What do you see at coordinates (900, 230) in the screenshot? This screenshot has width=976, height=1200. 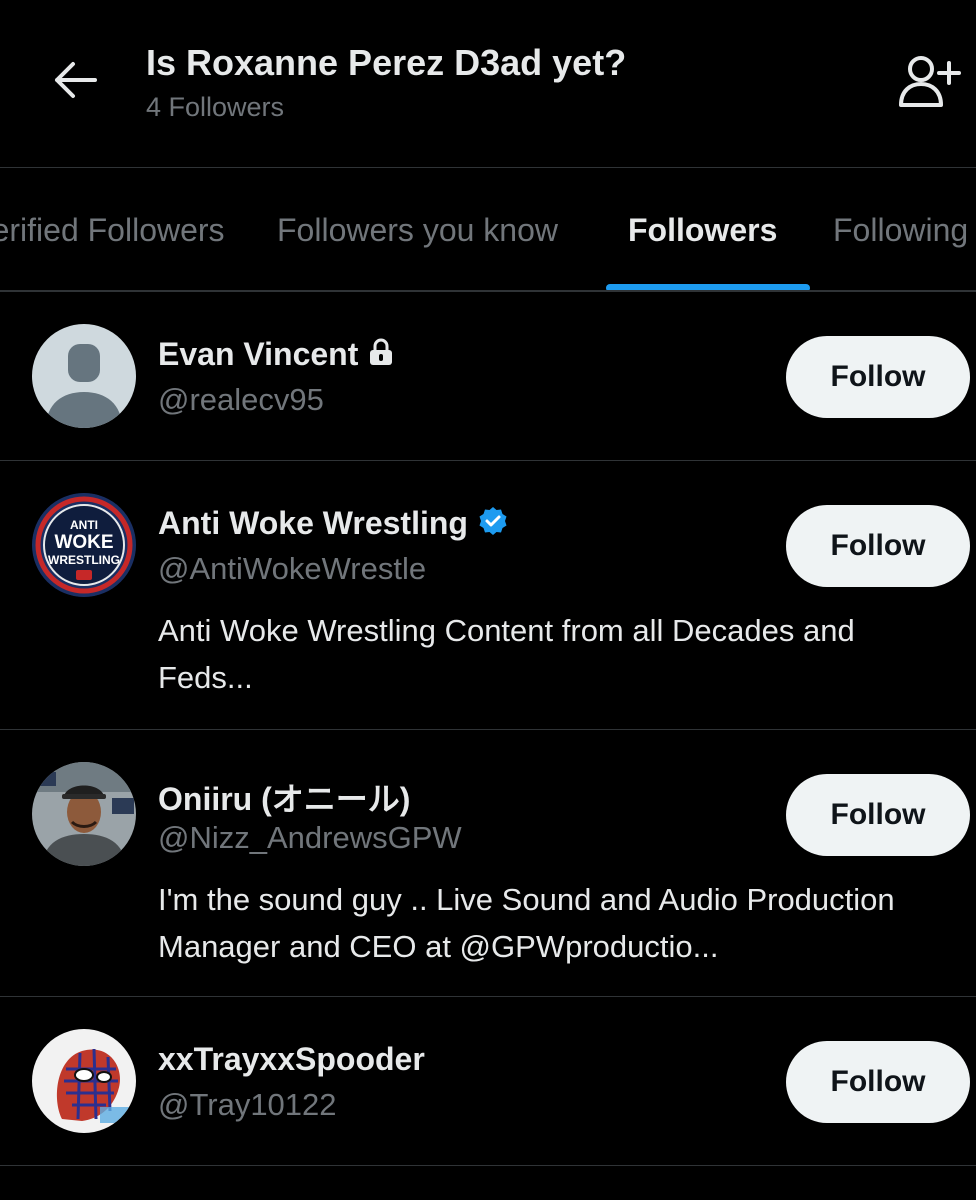 I see `tab-following: Following` at bounding box center [900, 230].